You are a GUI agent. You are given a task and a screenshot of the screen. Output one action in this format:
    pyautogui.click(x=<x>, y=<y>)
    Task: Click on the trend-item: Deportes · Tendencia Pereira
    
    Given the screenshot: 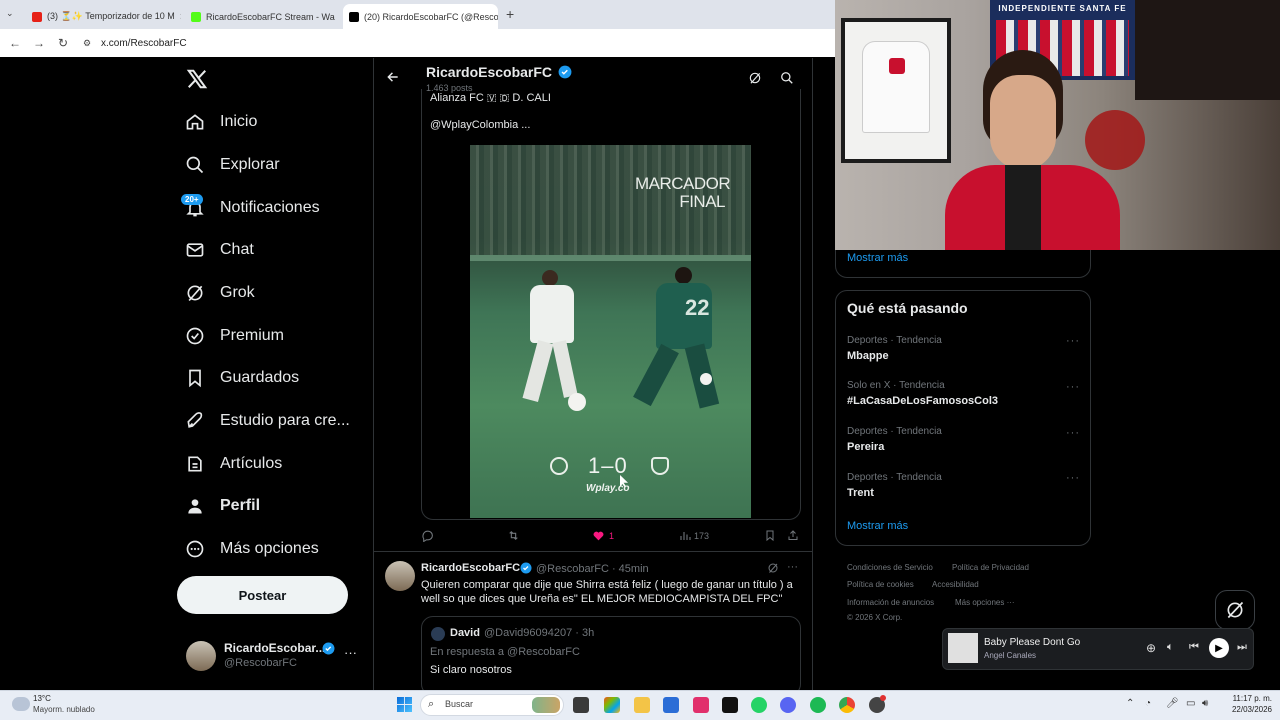 What is the action you would take?
    pyautogui.click(x=962, y=439)
    